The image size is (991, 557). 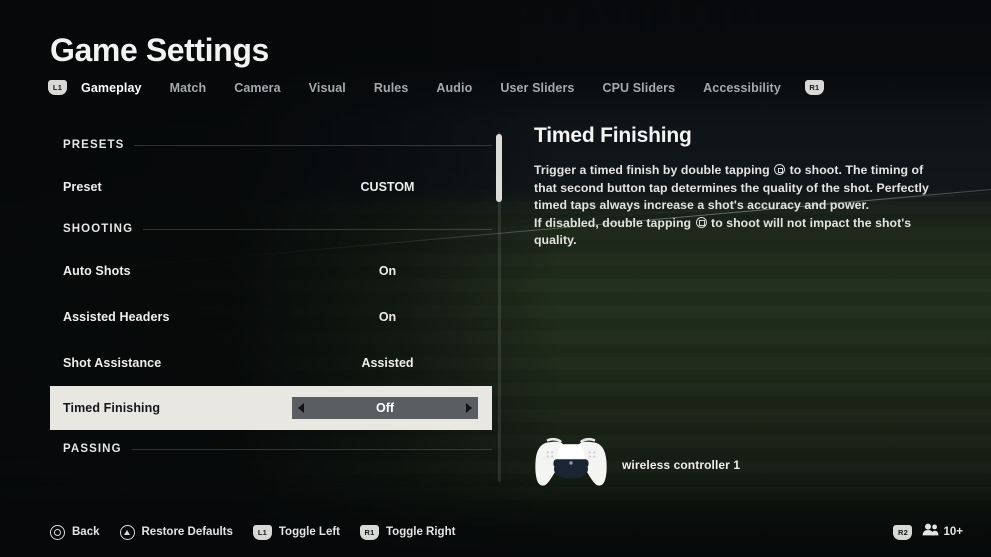 I want to click on connected-controller: wireless controller 1, so click(x=637, y=464).